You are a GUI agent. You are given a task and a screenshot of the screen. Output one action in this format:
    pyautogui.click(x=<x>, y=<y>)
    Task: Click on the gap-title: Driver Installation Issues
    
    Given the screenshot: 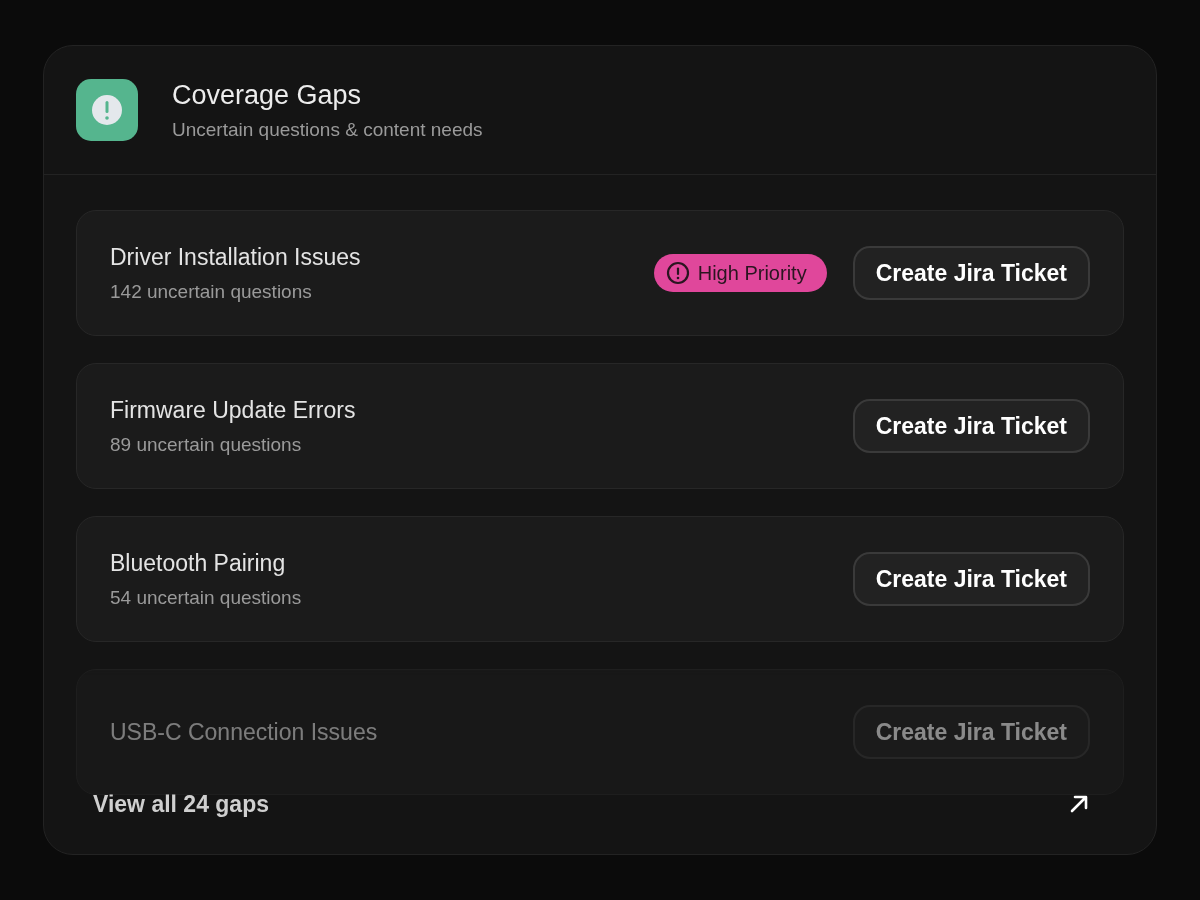 What is the action you would take?
    pyautogui.click(x=236, y=257)
    